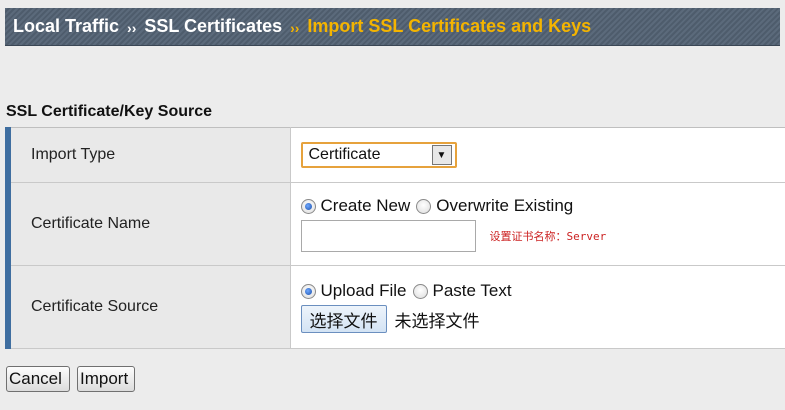 The width and height of the screenshot is (785, 410). Describe the element at coordinates (66, 26) in the screenshot. I see `breadcrumb-local-traffic: Local Traffic` at that location.